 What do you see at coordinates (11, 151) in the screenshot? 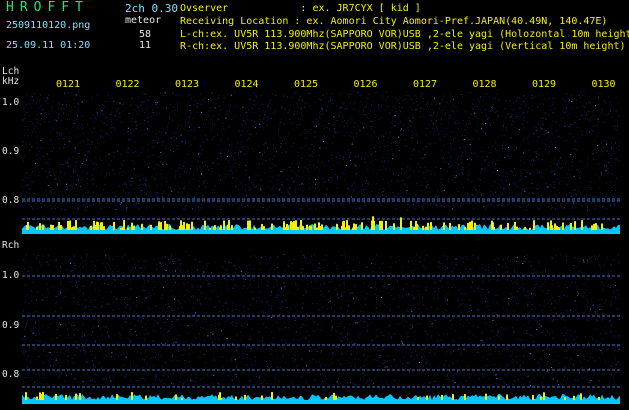
I see `lch-ytick-2: 0.9` at bounding box center [11, 151].